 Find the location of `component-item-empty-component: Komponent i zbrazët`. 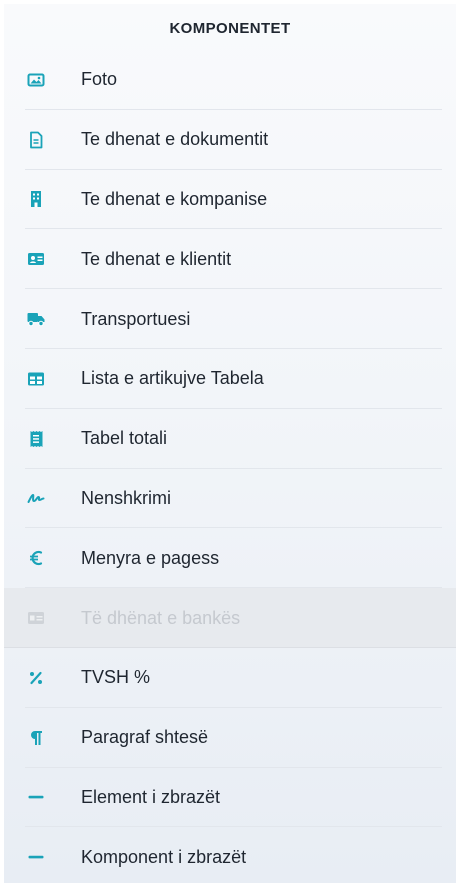

component-item-empty-component: Komponent i zbrazët is located at coordinates (230, 857).